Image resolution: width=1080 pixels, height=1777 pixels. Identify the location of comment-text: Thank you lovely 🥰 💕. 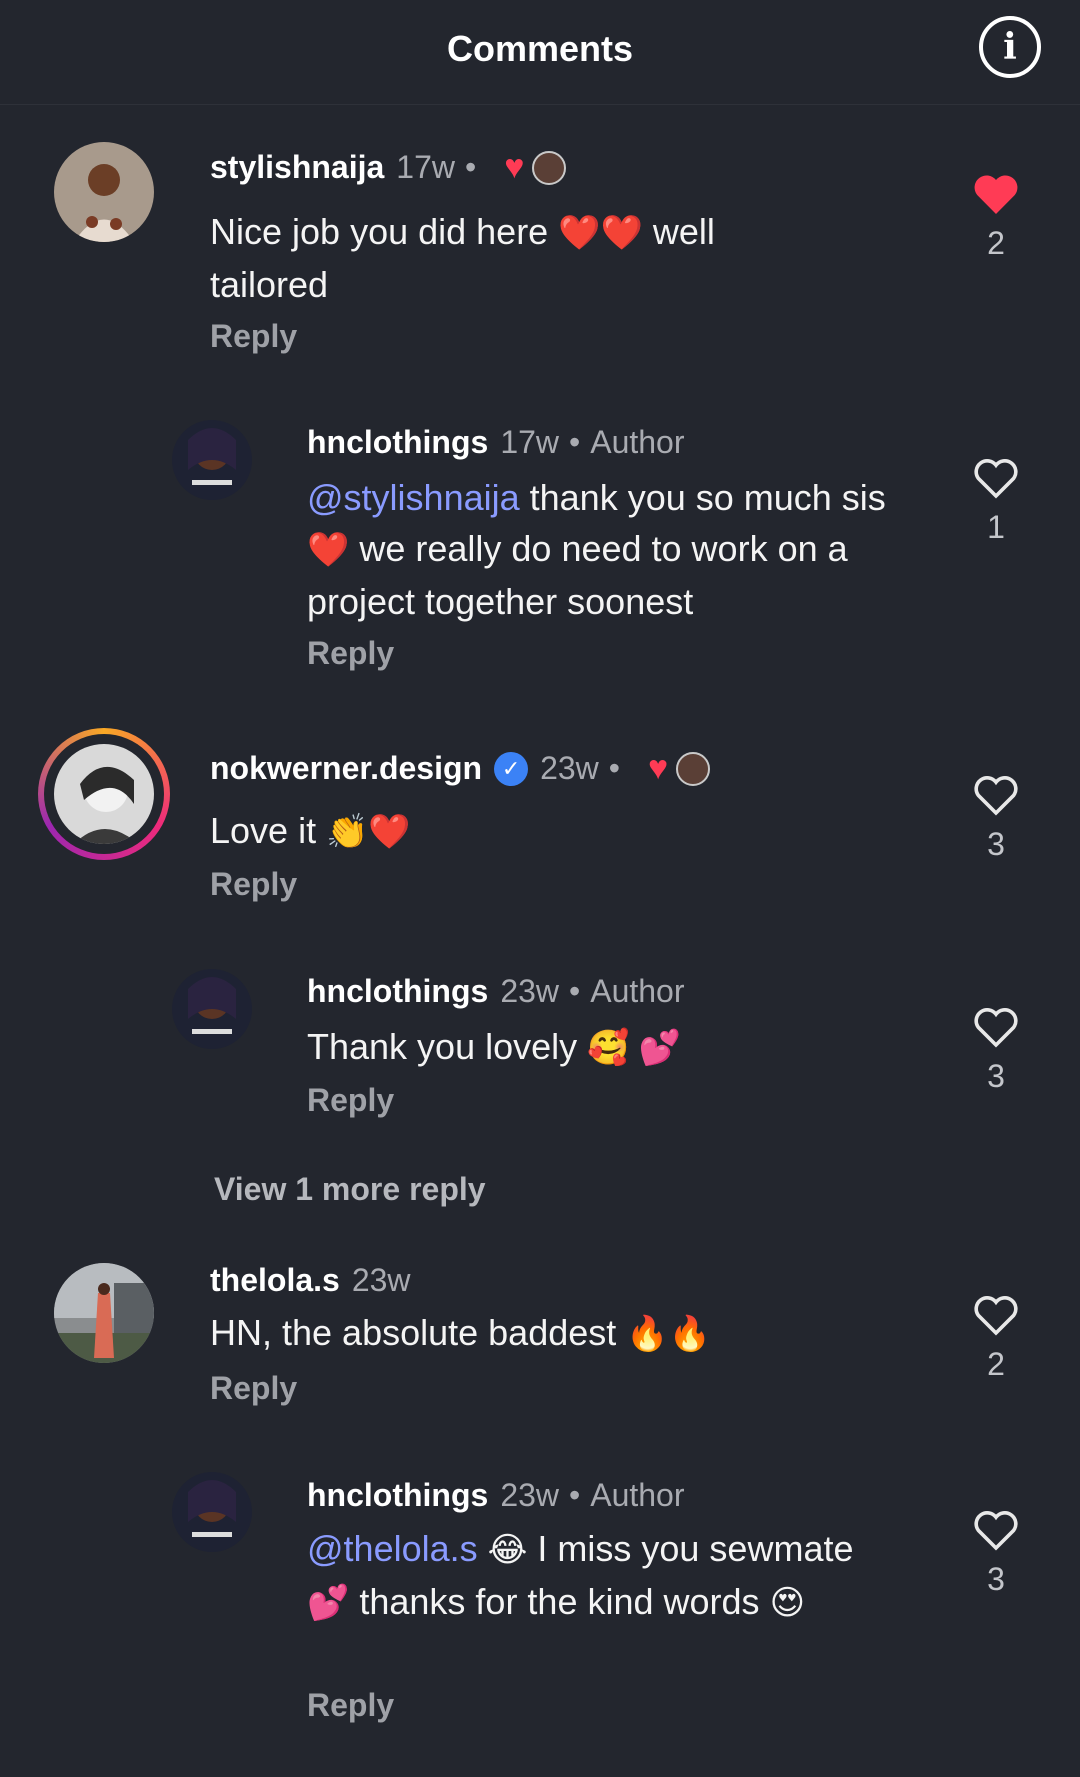
(494, 1046).